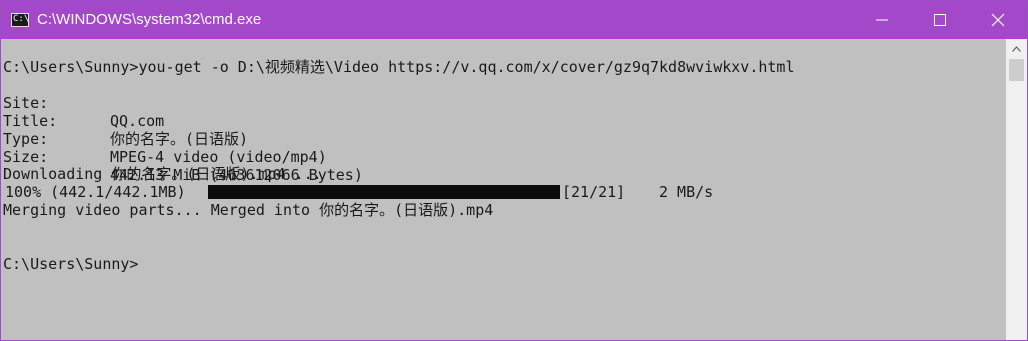  I want to click on progress-count: [21/21], so click(594, 192).